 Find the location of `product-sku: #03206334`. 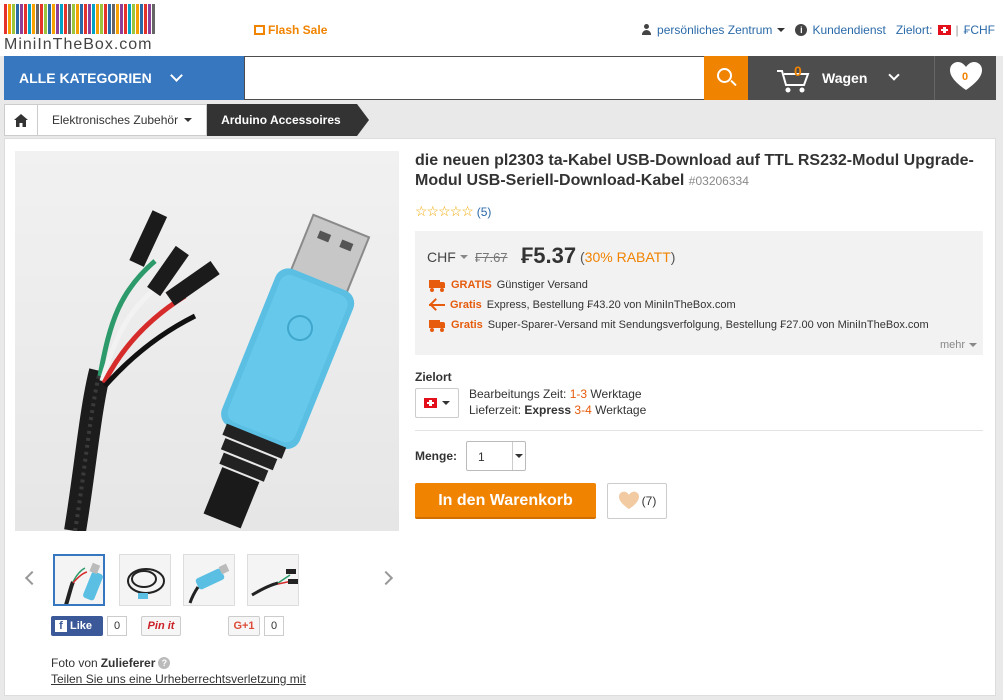

product-sku: #03206334 is located at coordinates (718, 181).